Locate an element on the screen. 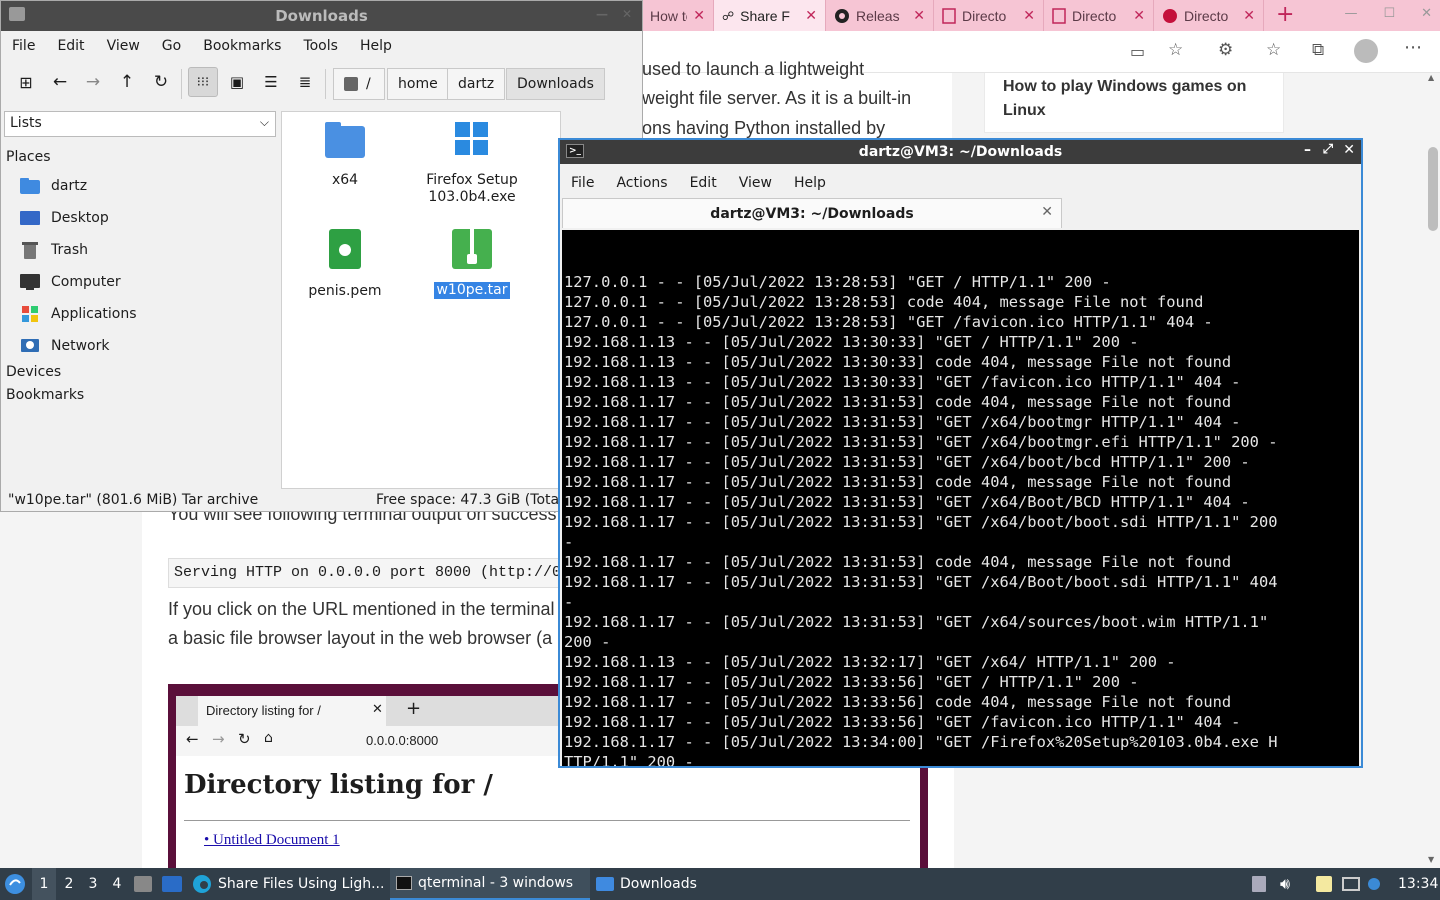 Image resolution: width=1440 pixels, height=900 pixels. breadcrumb-dartz: dartz is located at coordinates (476, 84).